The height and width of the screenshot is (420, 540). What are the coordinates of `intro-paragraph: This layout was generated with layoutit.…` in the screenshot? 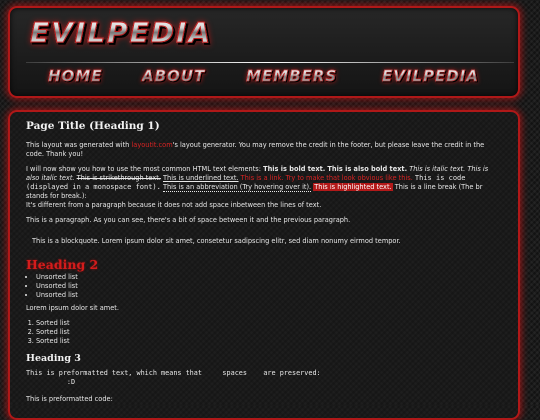 It's located at (255, 149).